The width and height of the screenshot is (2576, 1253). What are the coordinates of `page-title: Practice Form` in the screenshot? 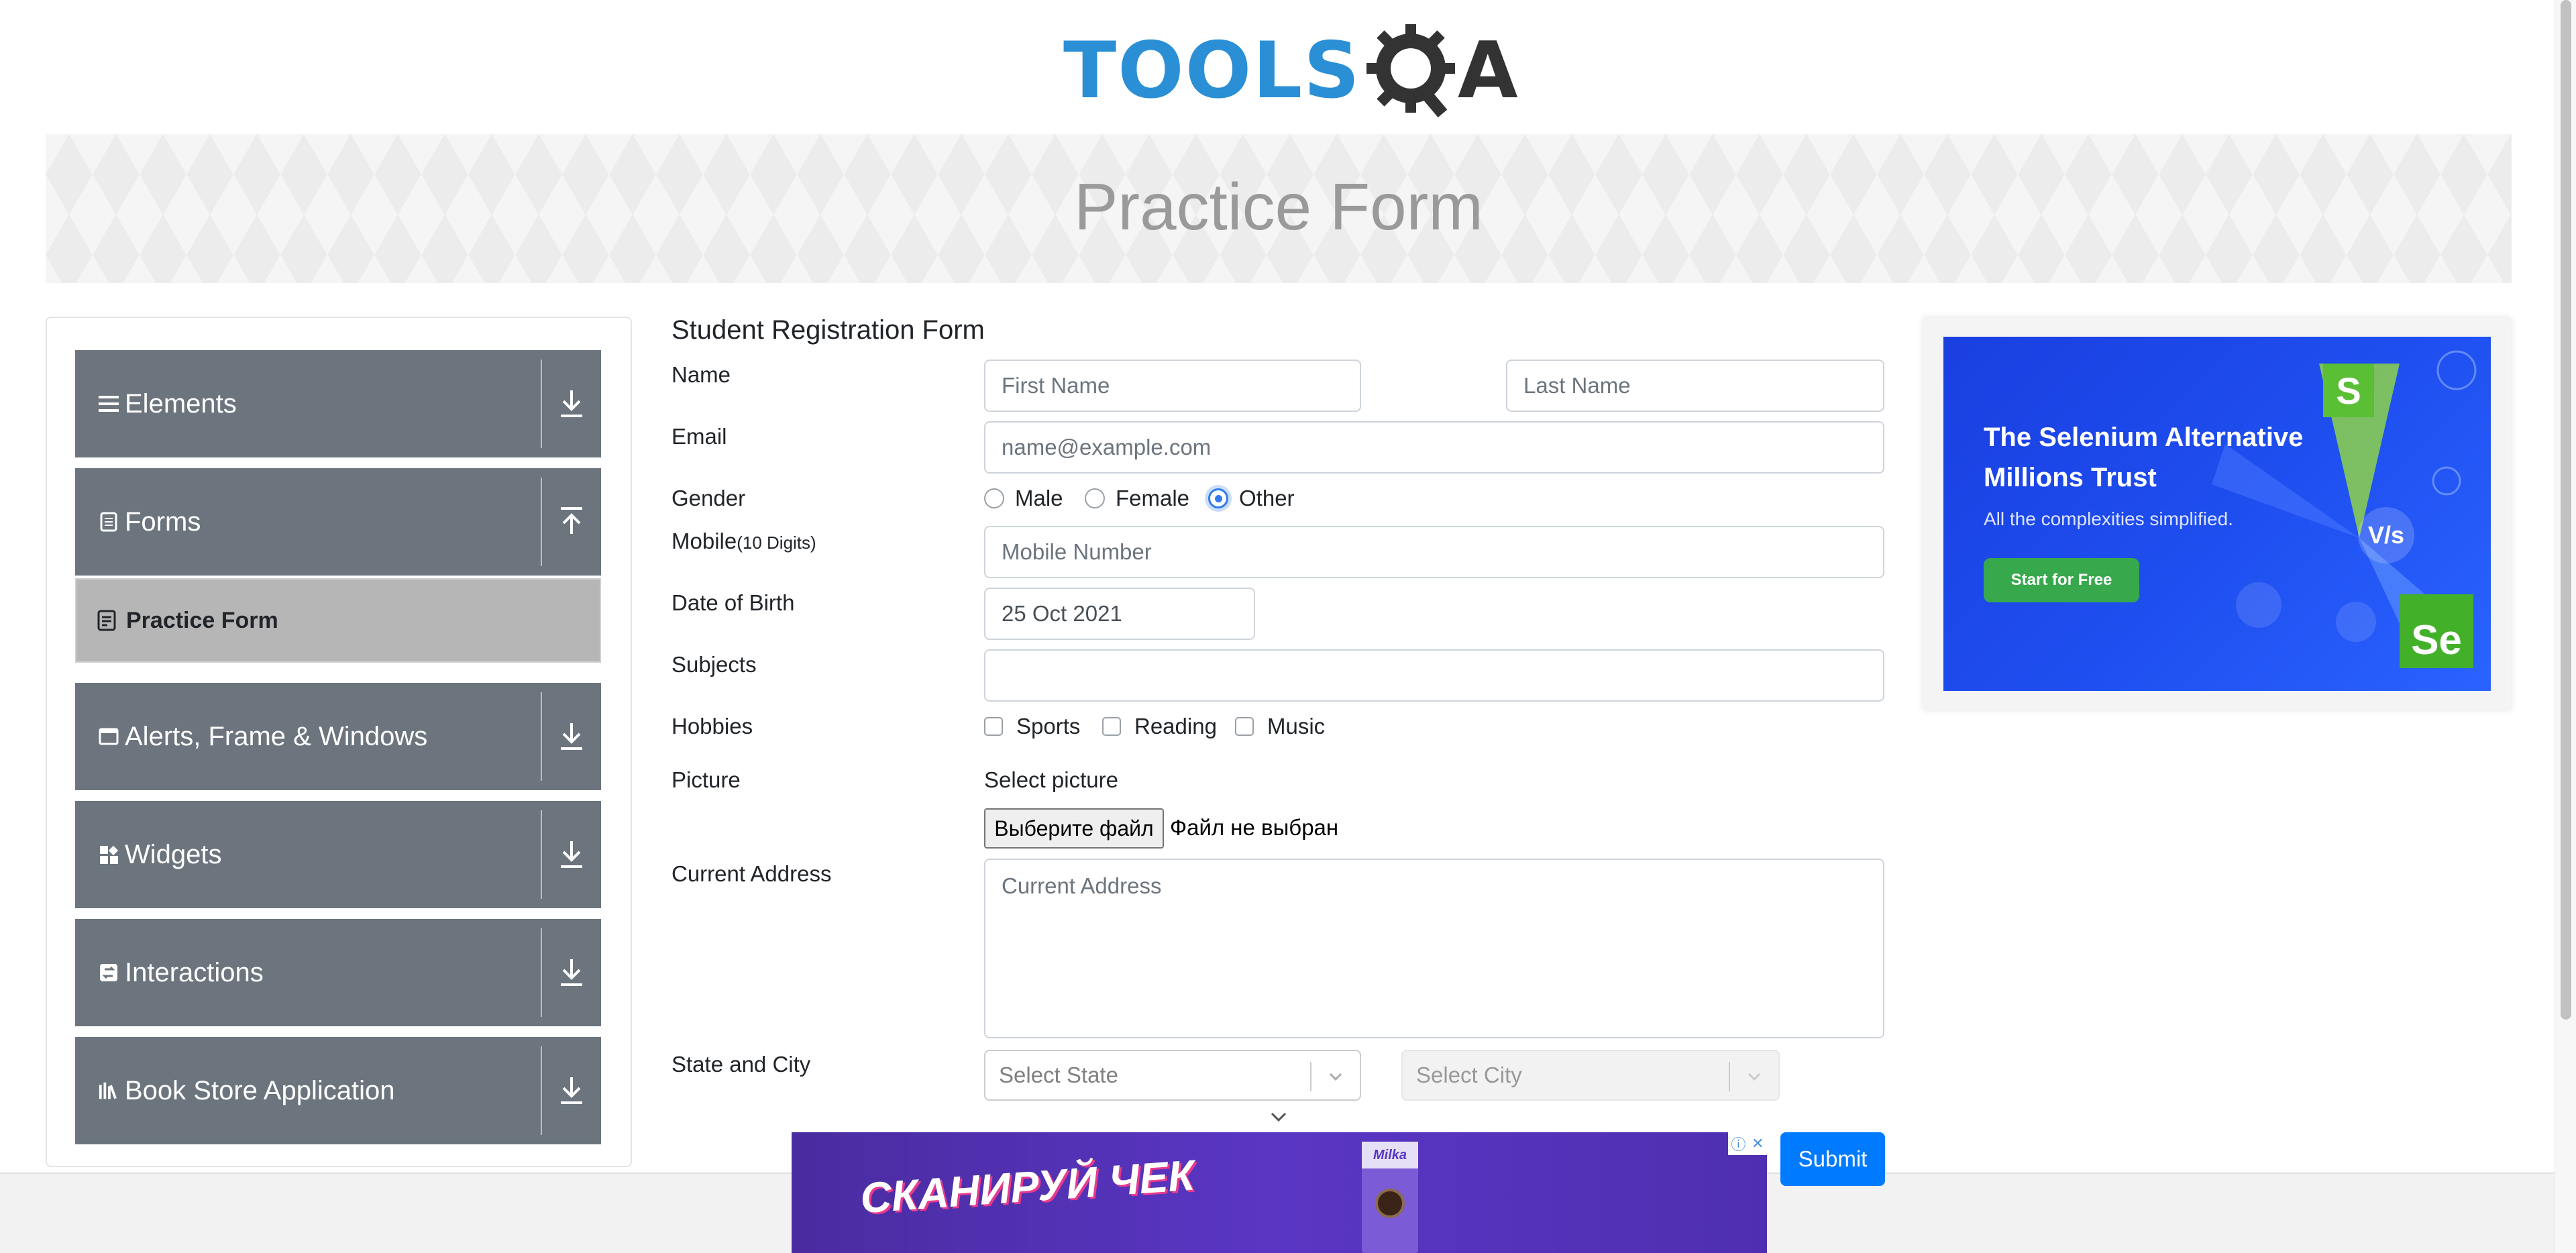 It's located at (1278, 206).